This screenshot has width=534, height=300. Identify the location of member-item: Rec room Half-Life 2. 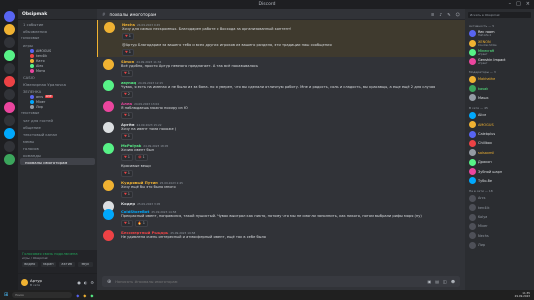
(499, 33).